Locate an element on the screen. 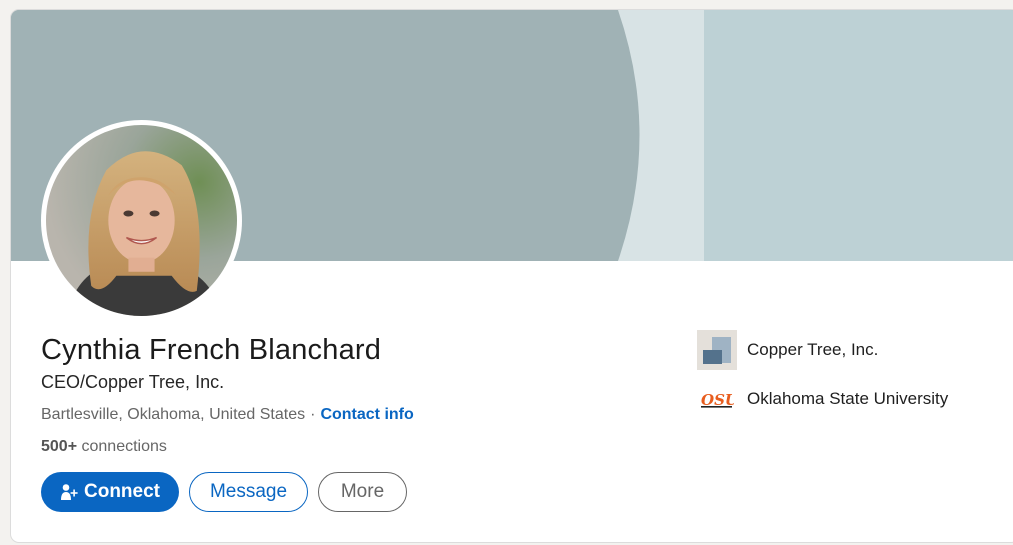  banner-panel is located at coordinates (858, 135).